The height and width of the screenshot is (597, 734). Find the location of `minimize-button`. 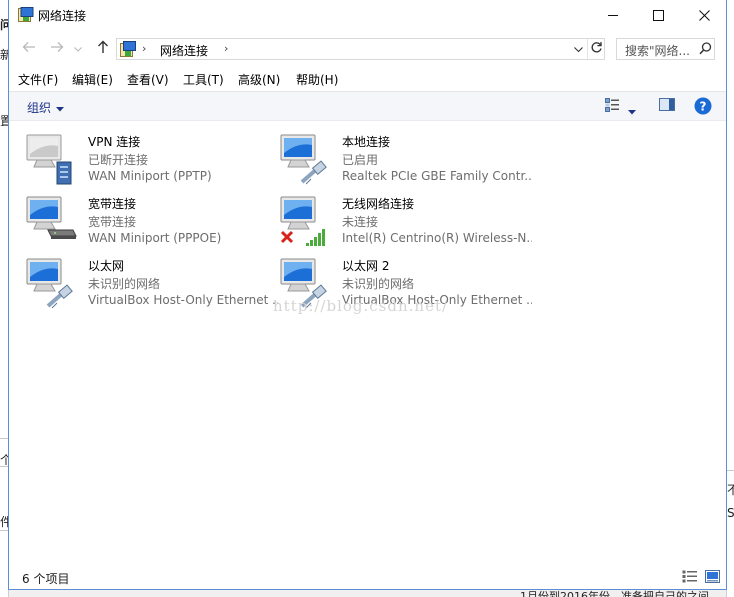

minimize-button is located at coordinates (613, 15).